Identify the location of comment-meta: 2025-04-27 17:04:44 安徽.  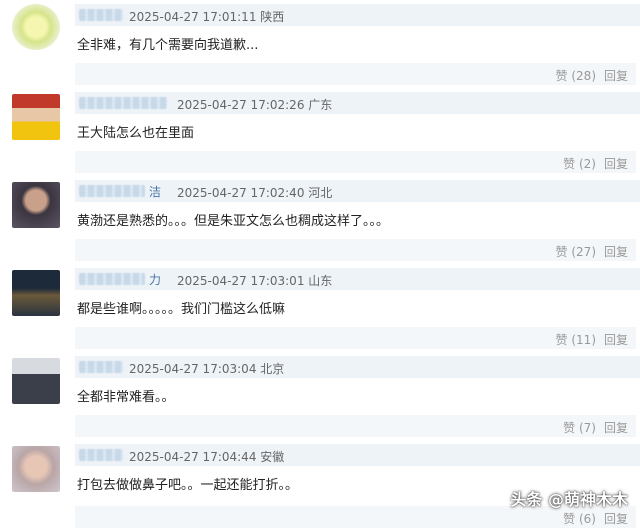
(357, 455).